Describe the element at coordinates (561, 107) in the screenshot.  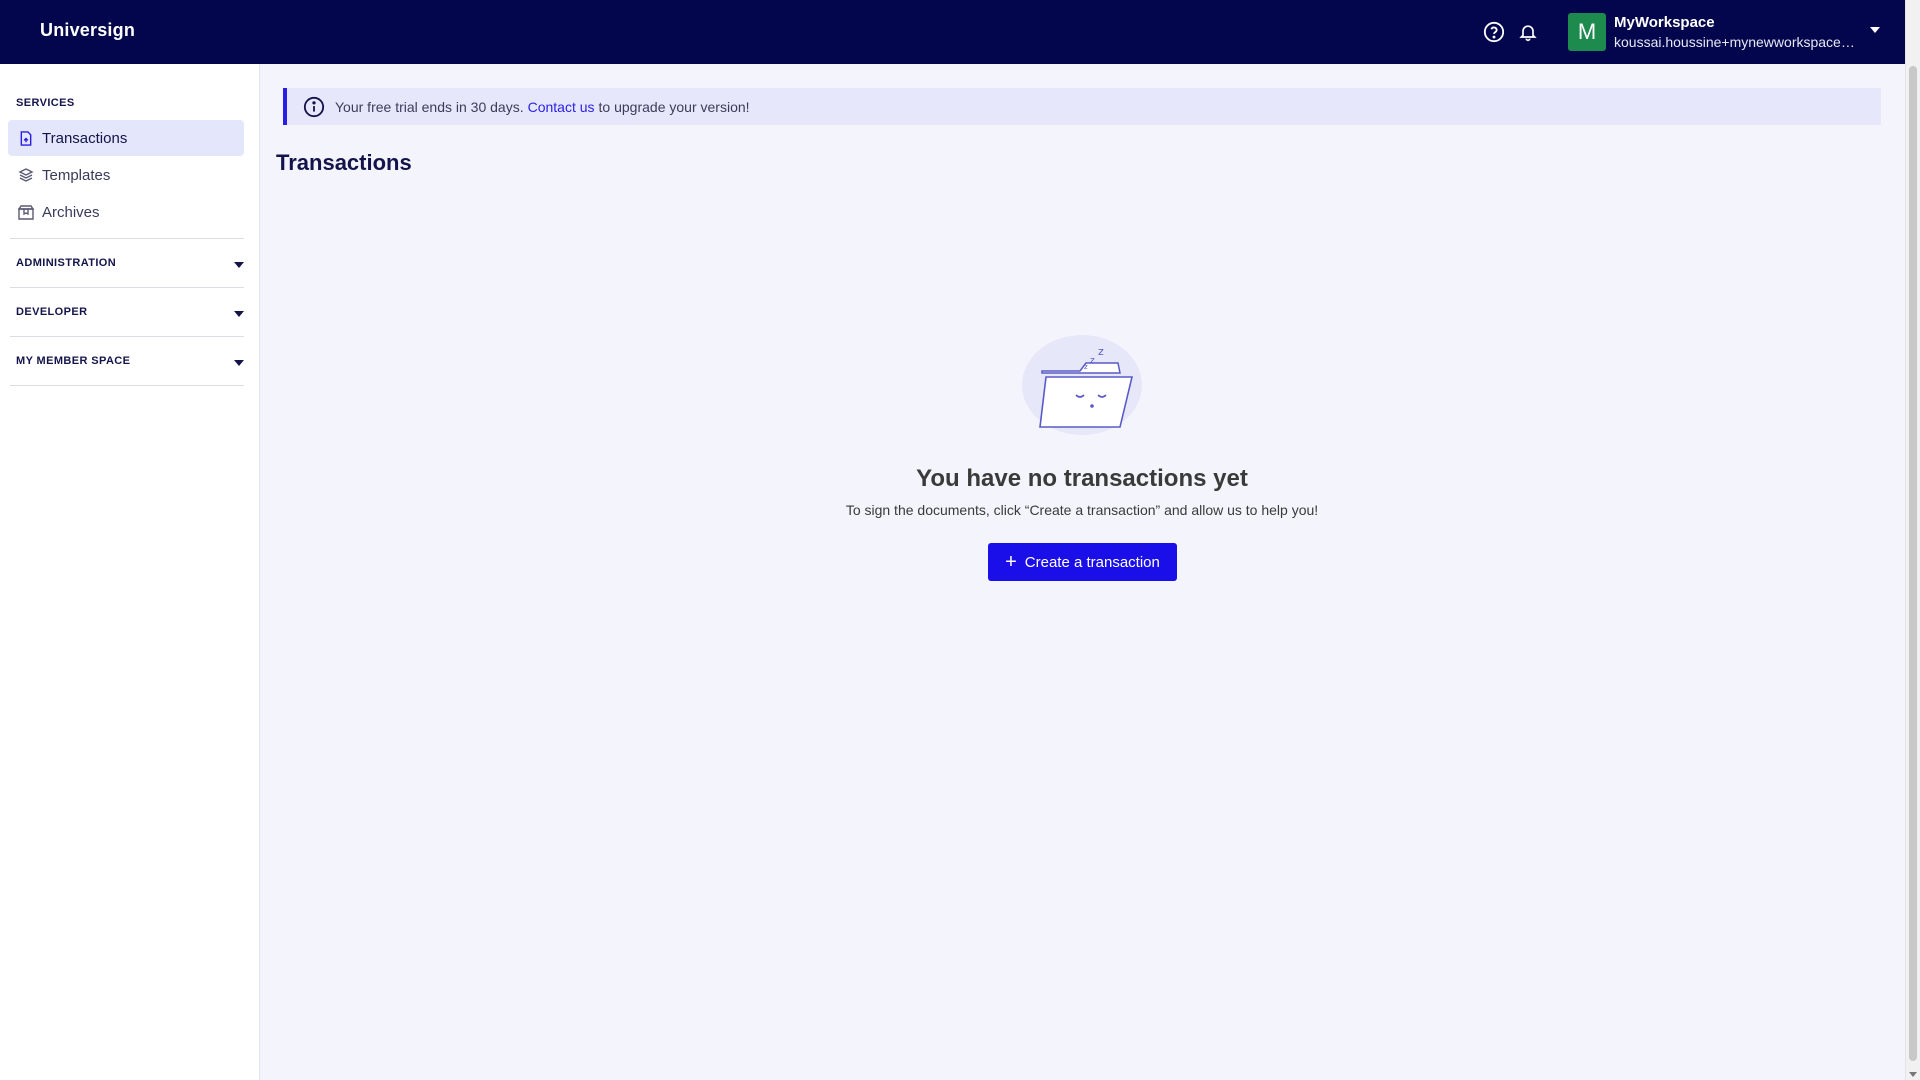
I see `contact-us-link: Contact us` at that location.